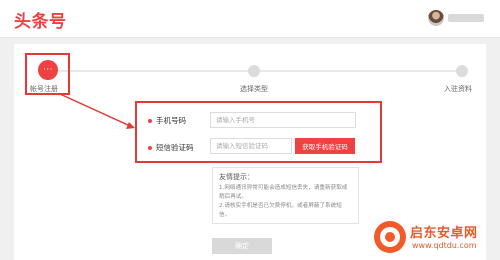  I want to click on tips-item: 1.网络通讯异常可能会造成短信丢失，请重新获取或稍后再试。, so click(283, 192).